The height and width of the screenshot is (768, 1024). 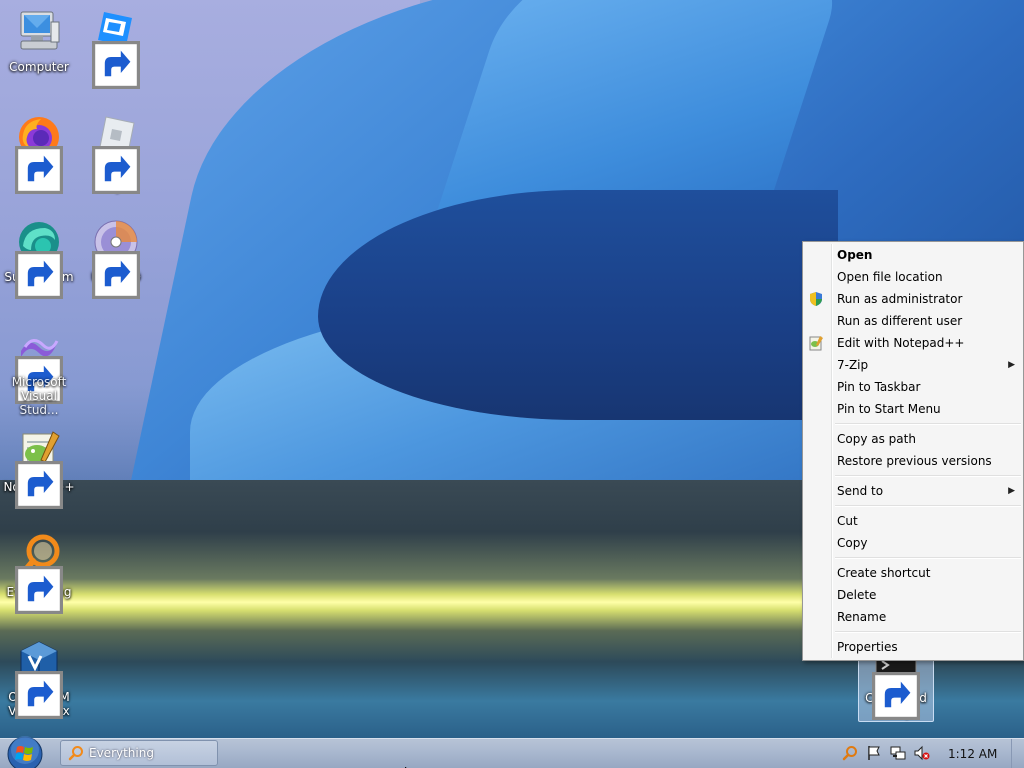 I want to click on menu-item-label: Send to, so click(x=860, y=491).